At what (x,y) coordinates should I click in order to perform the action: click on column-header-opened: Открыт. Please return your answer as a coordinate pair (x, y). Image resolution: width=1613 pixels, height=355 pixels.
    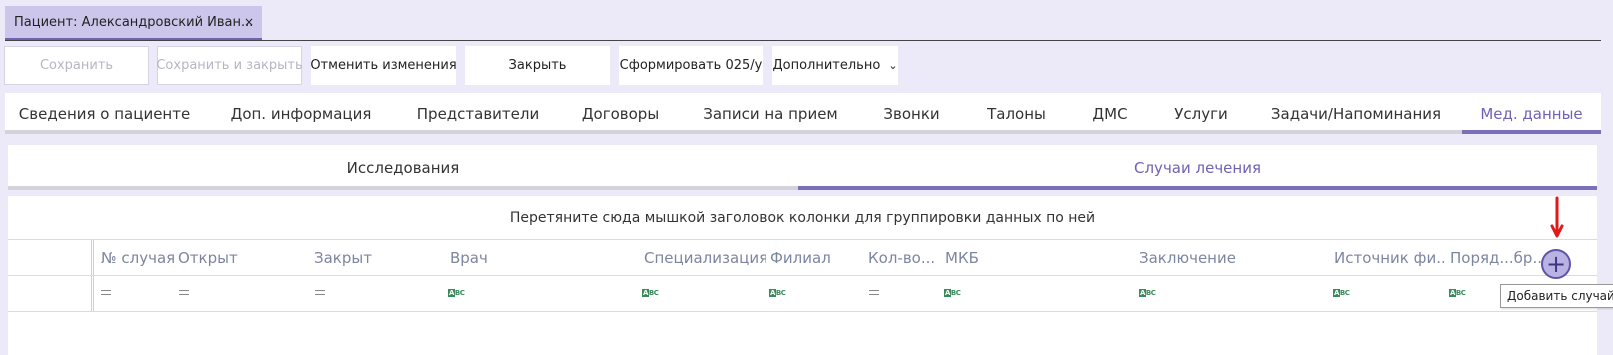
    Looking at the image, I should click on (243, 258).